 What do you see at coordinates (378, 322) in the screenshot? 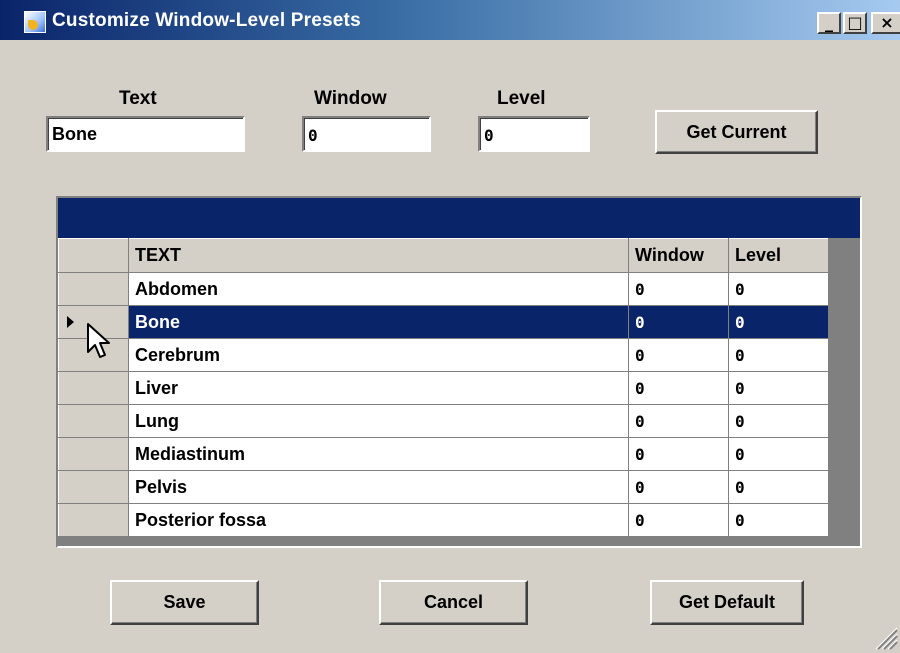
I see `cell-text: Bone` at bounding box center [378, 322].